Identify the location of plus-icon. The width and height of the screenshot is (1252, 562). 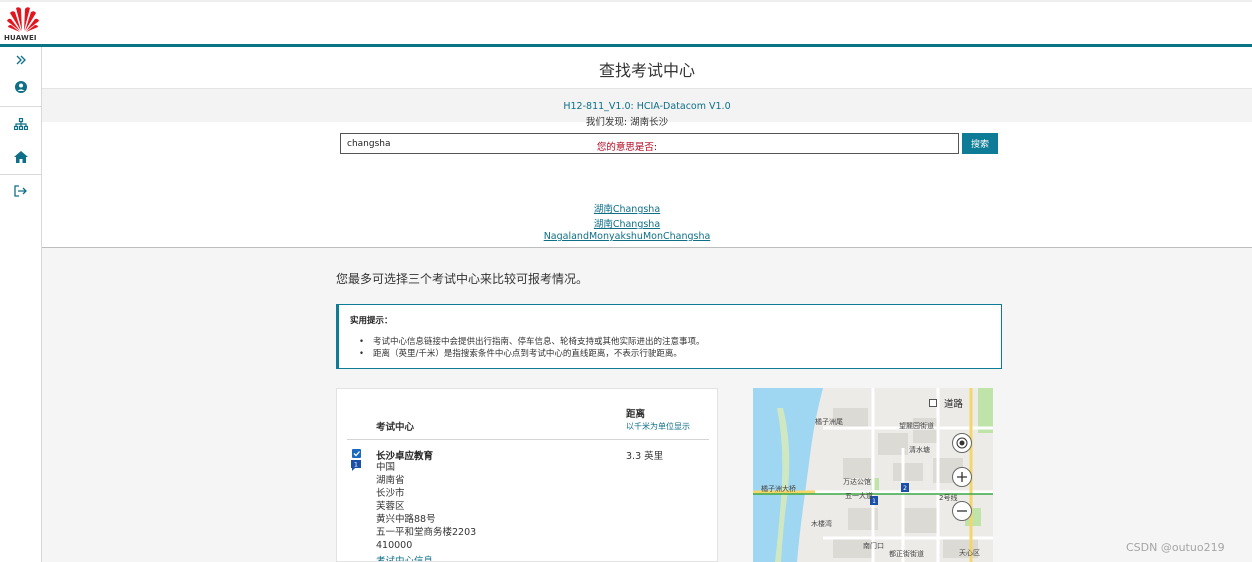
(962, 477).